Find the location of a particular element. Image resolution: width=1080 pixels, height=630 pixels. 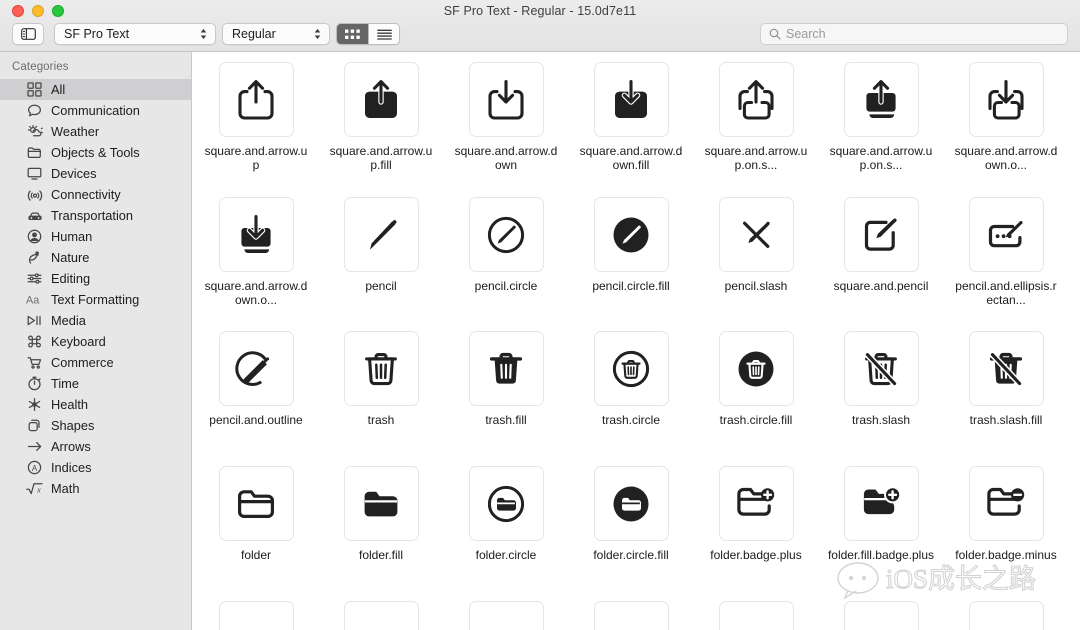

pencil-slash-icon is located at coordinates (756, 234).